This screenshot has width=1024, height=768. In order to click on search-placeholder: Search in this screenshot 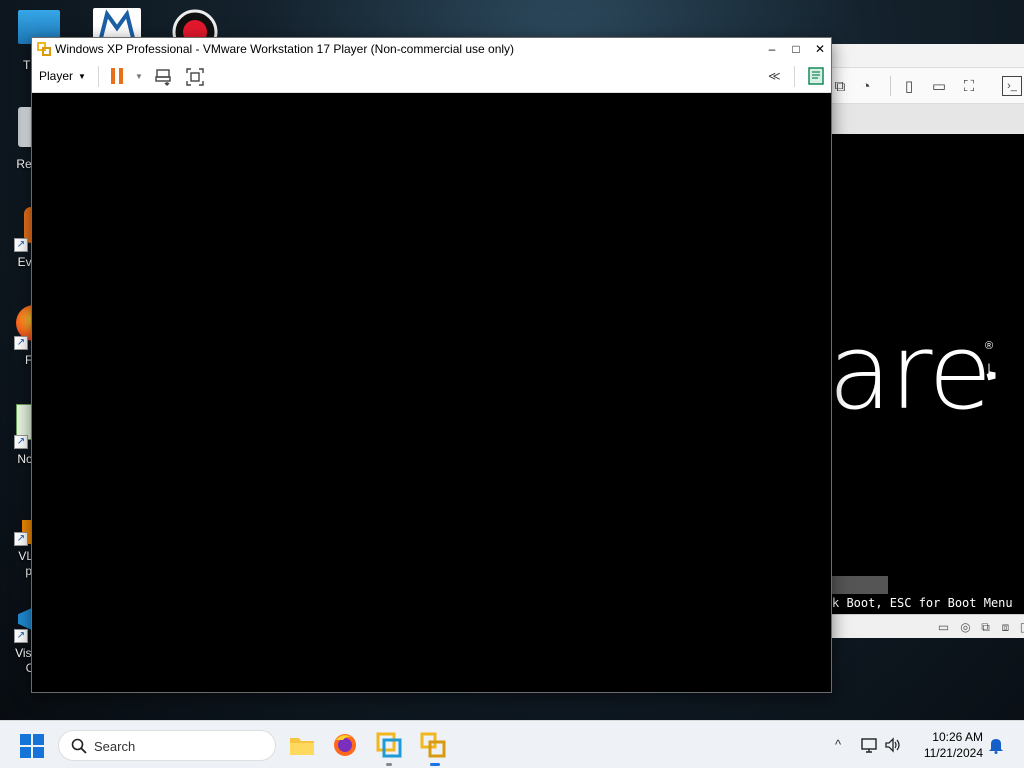, I will do `click(115, 746)`.